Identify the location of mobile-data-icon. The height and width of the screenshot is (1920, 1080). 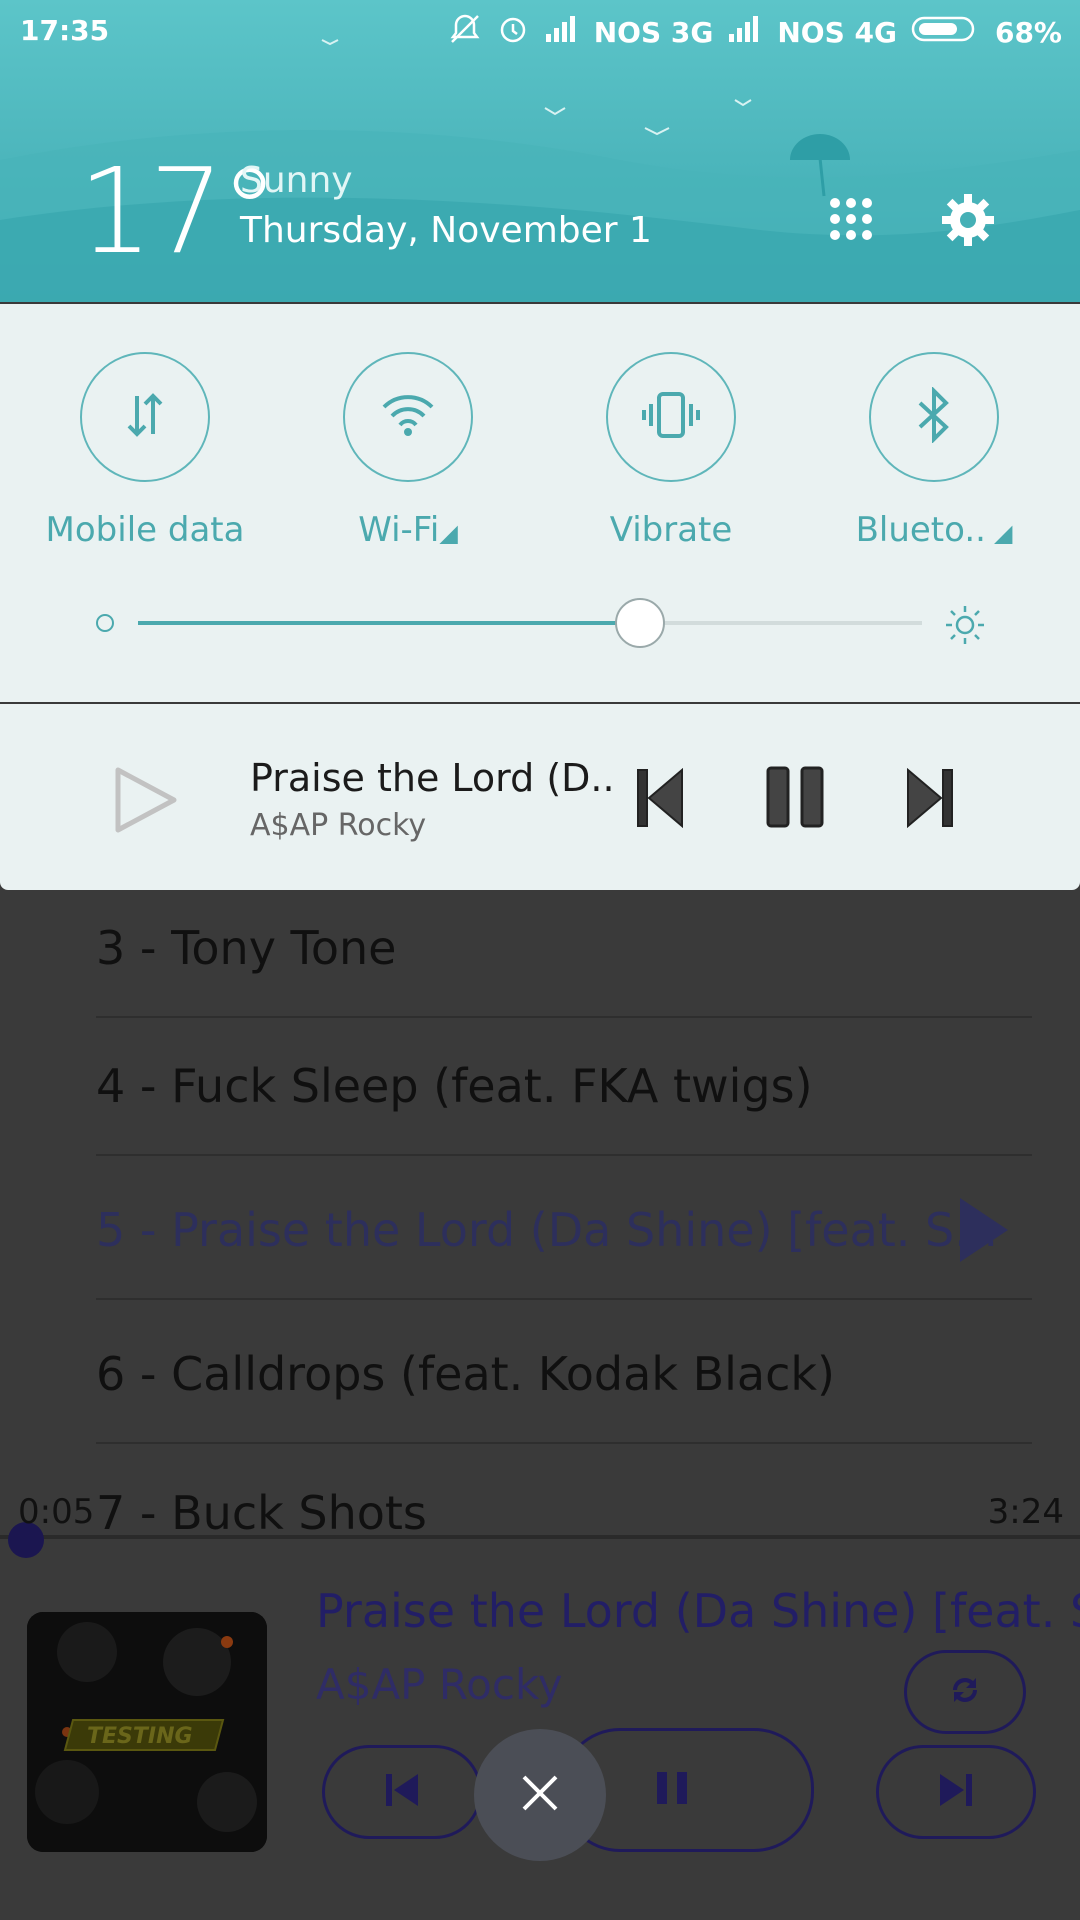
(145, 417).